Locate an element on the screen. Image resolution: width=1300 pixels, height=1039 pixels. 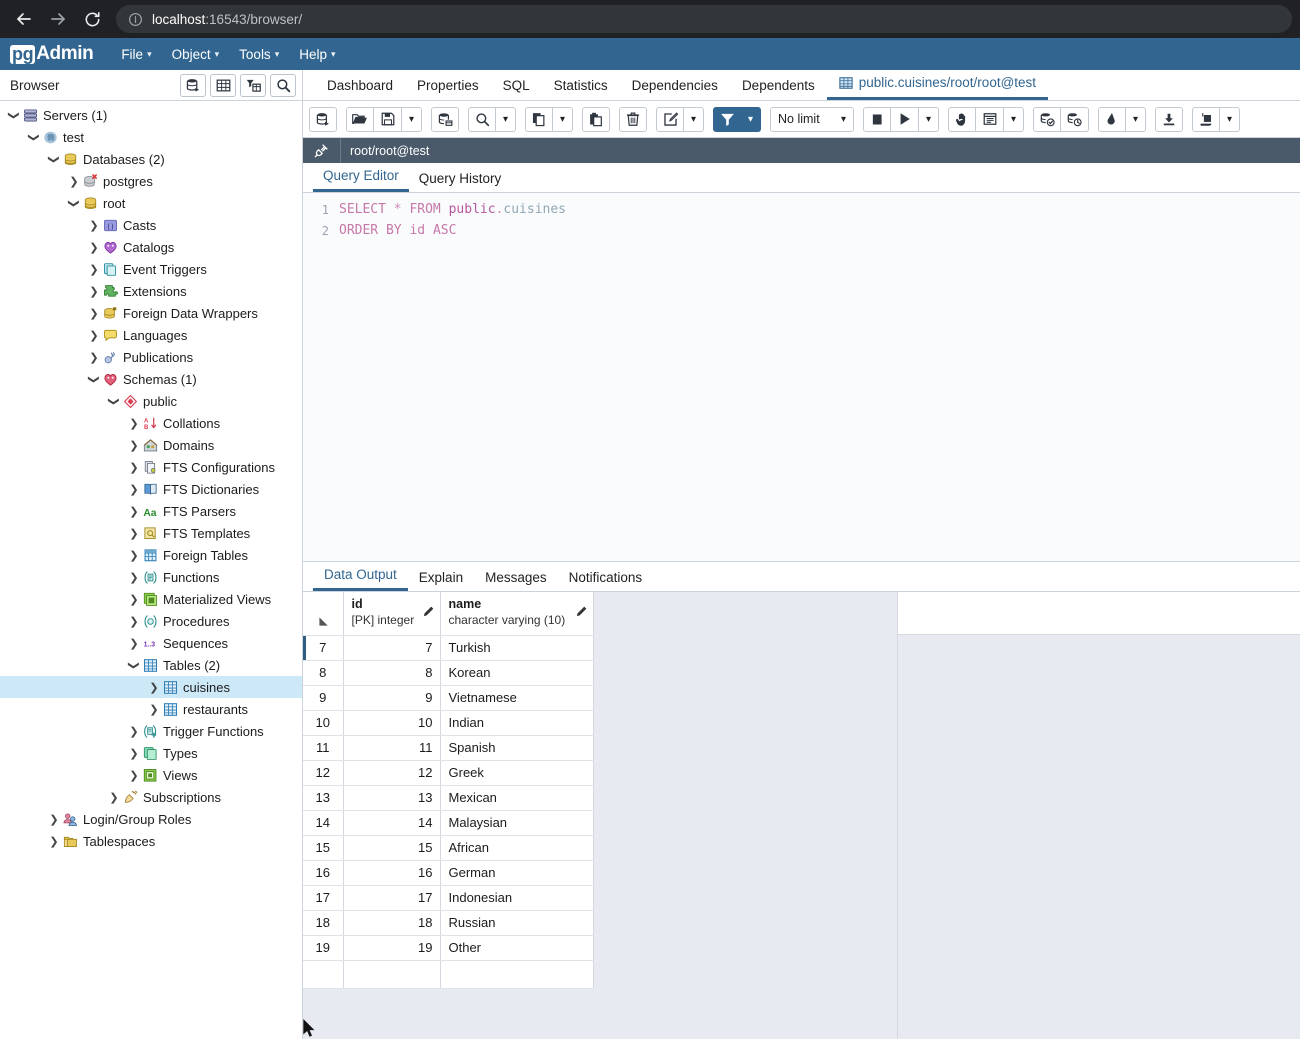
tree-node-tablespaces: ❯ Tablespaces is located at coordinates (151, 841).